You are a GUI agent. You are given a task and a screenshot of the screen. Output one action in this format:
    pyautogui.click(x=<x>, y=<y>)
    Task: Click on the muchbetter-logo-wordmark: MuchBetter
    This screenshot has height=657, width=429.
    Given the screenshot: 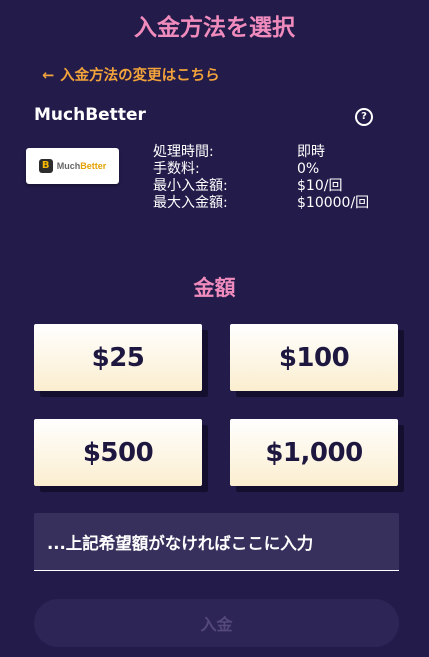 What is the action you would take?
    pyautogui.click(x=81, y=166)
    